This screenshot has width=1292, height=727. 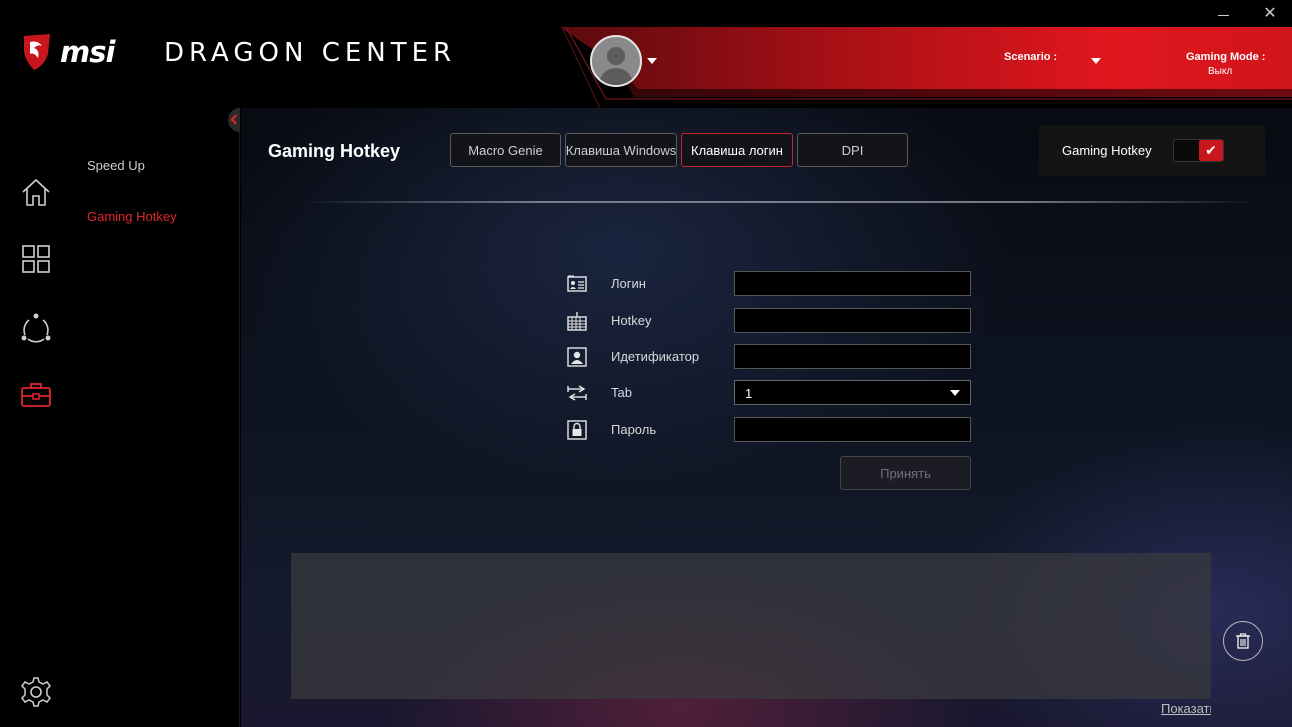 What do you see at coordinates (577, 357) in the screenshot?
I see `user-id-icon` at bounding box center [577, 357].